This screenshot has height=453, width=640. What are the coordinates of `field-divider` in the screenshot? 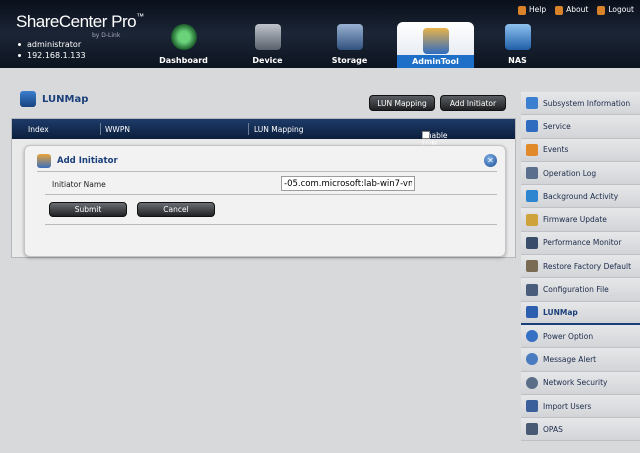 It's located at (271, 194).